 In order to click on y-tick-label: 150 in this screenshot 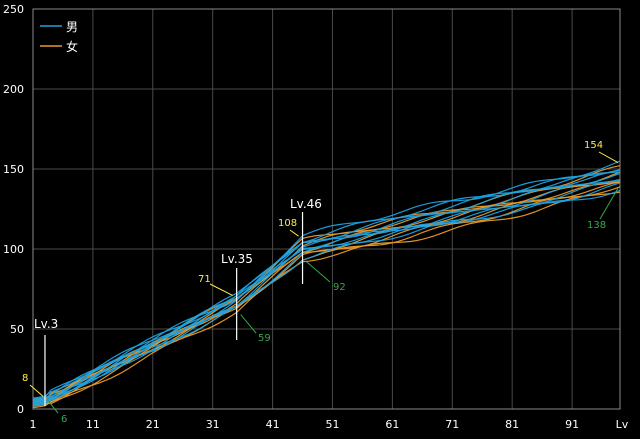, I will do `click(13, 169)`.